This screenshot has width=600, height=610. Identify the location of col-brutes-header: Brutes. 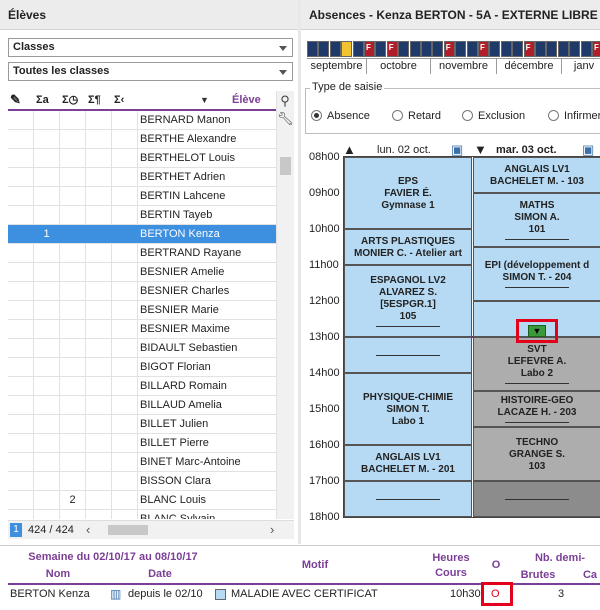
(538, 575).